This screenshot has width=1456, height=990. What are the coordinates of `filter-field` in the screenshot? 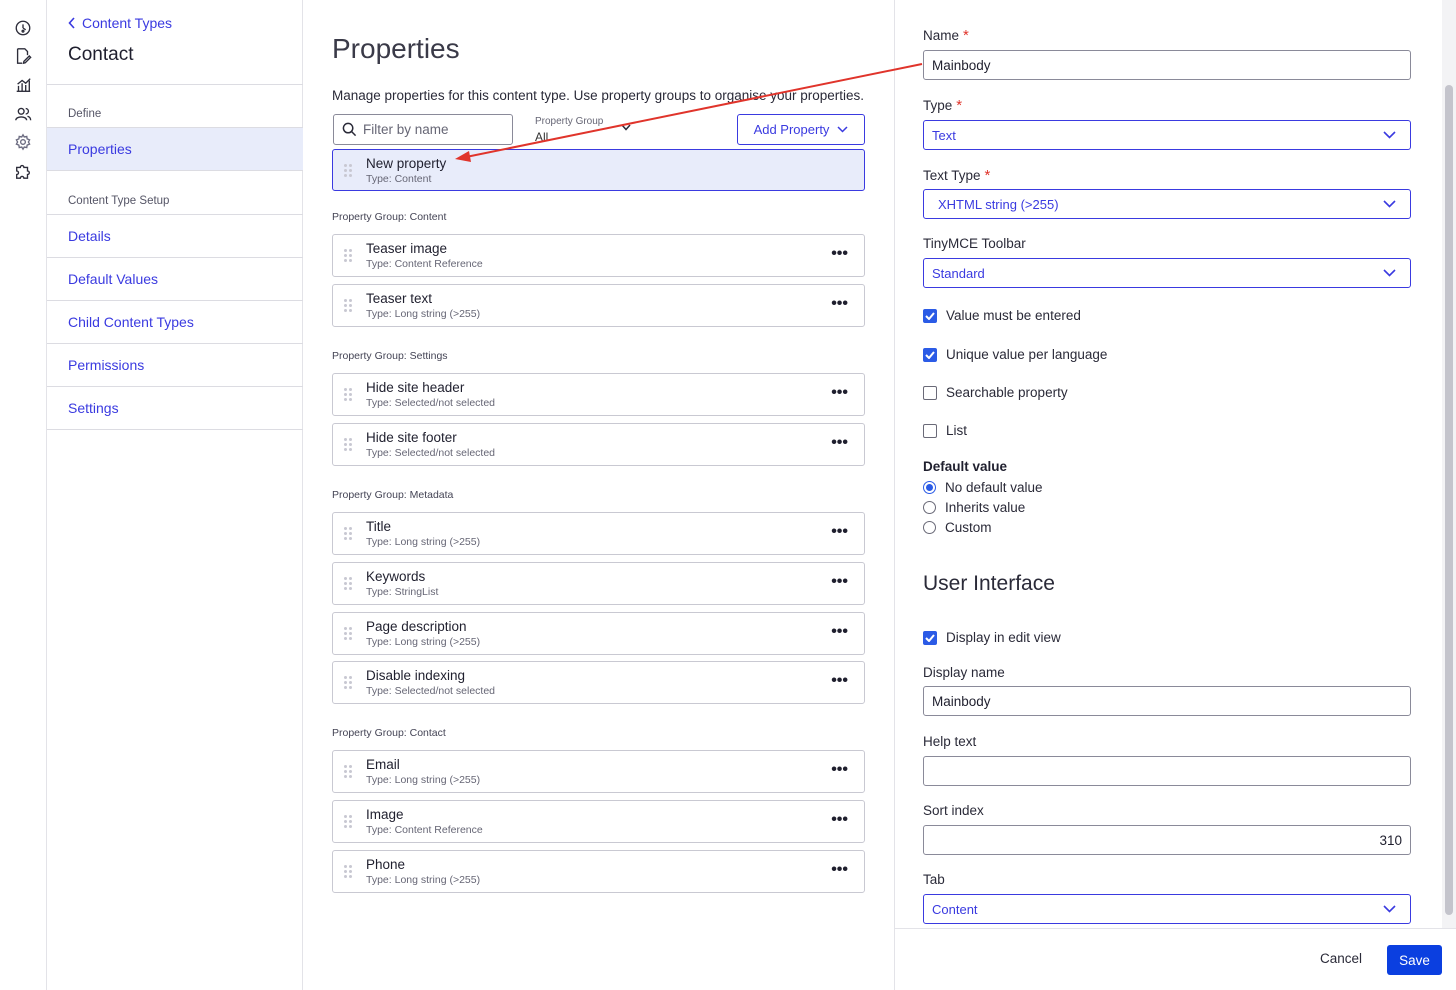 It's located at (423, 129).